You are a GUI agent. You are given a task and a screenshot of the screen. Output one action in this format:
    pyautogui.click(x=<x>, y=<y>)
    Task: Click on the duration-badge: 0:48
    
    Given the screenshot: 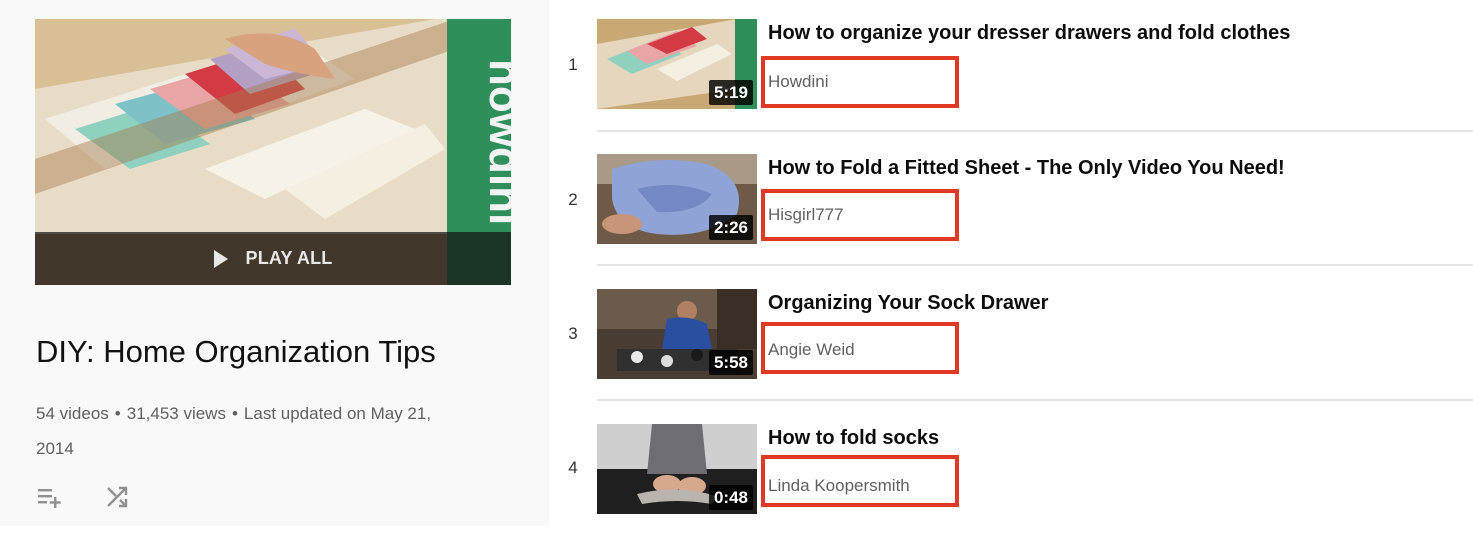 What is the action you would take?
    pyautogui.click(x=730, y=497)
    